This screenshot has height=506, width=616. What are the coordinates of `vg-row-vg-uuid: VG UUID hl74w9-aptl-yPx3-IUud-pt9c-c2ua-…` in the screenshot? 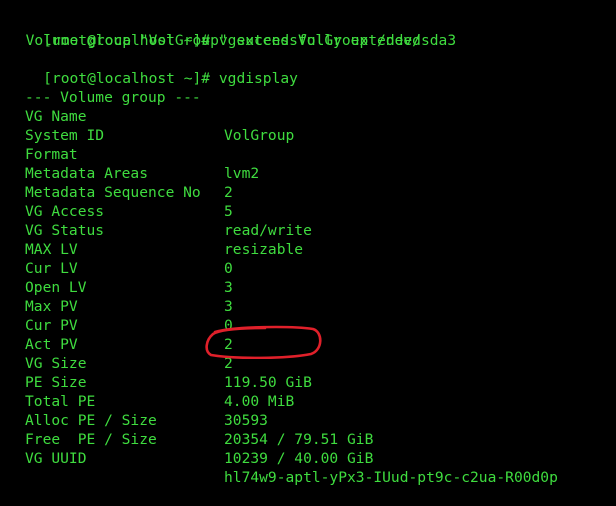 It's located at (312, 458).